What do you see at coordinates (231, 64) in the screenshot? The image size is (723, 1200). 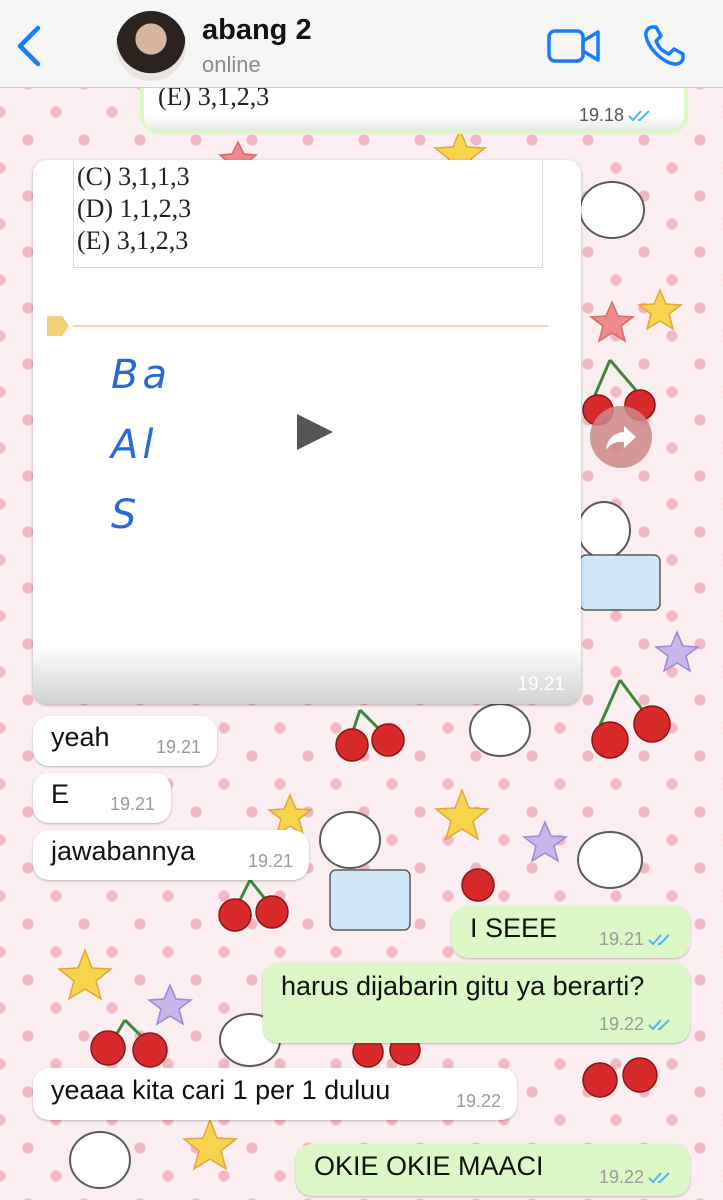 I see `contact-status: online` at bounding box center [231, 64].